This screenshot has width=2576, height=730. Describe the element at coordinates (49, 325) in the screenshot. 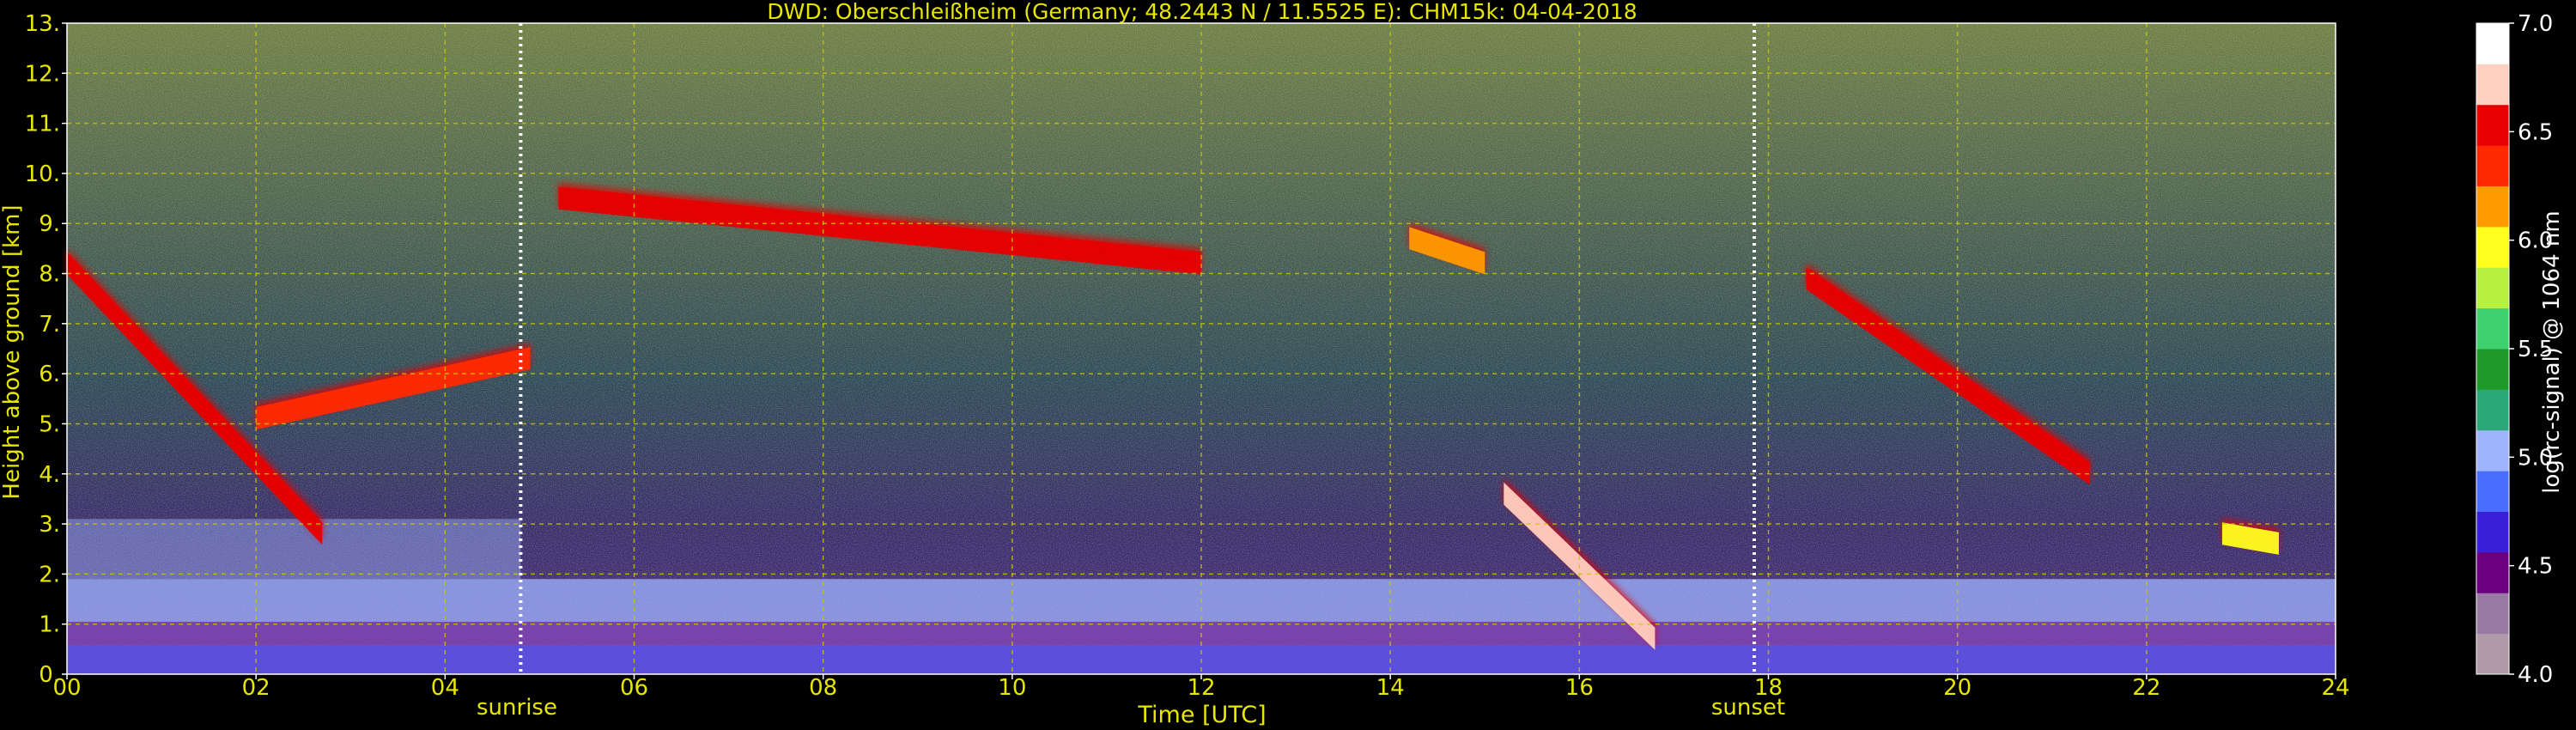

I see `y-tick-label: 7.` at that location.